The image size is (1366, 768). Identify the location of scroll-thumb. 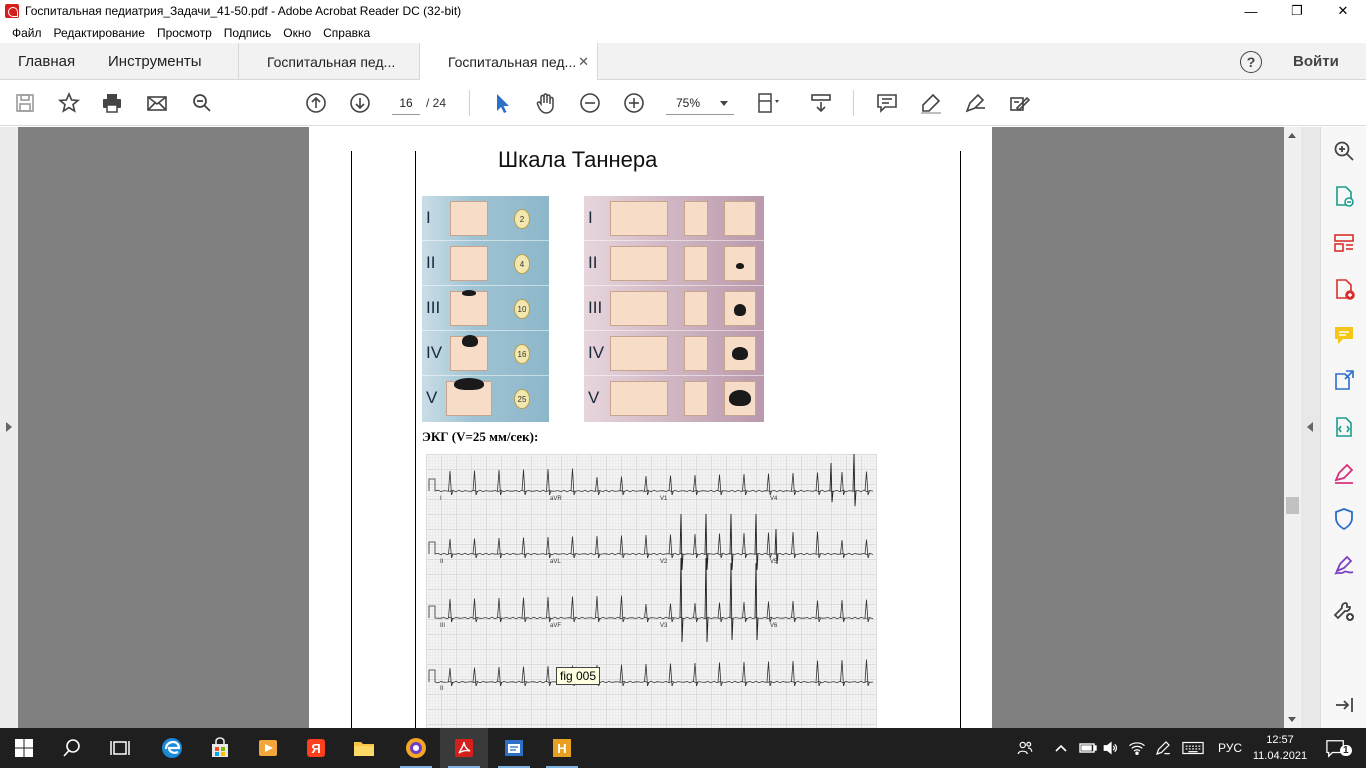
(1292, 505).